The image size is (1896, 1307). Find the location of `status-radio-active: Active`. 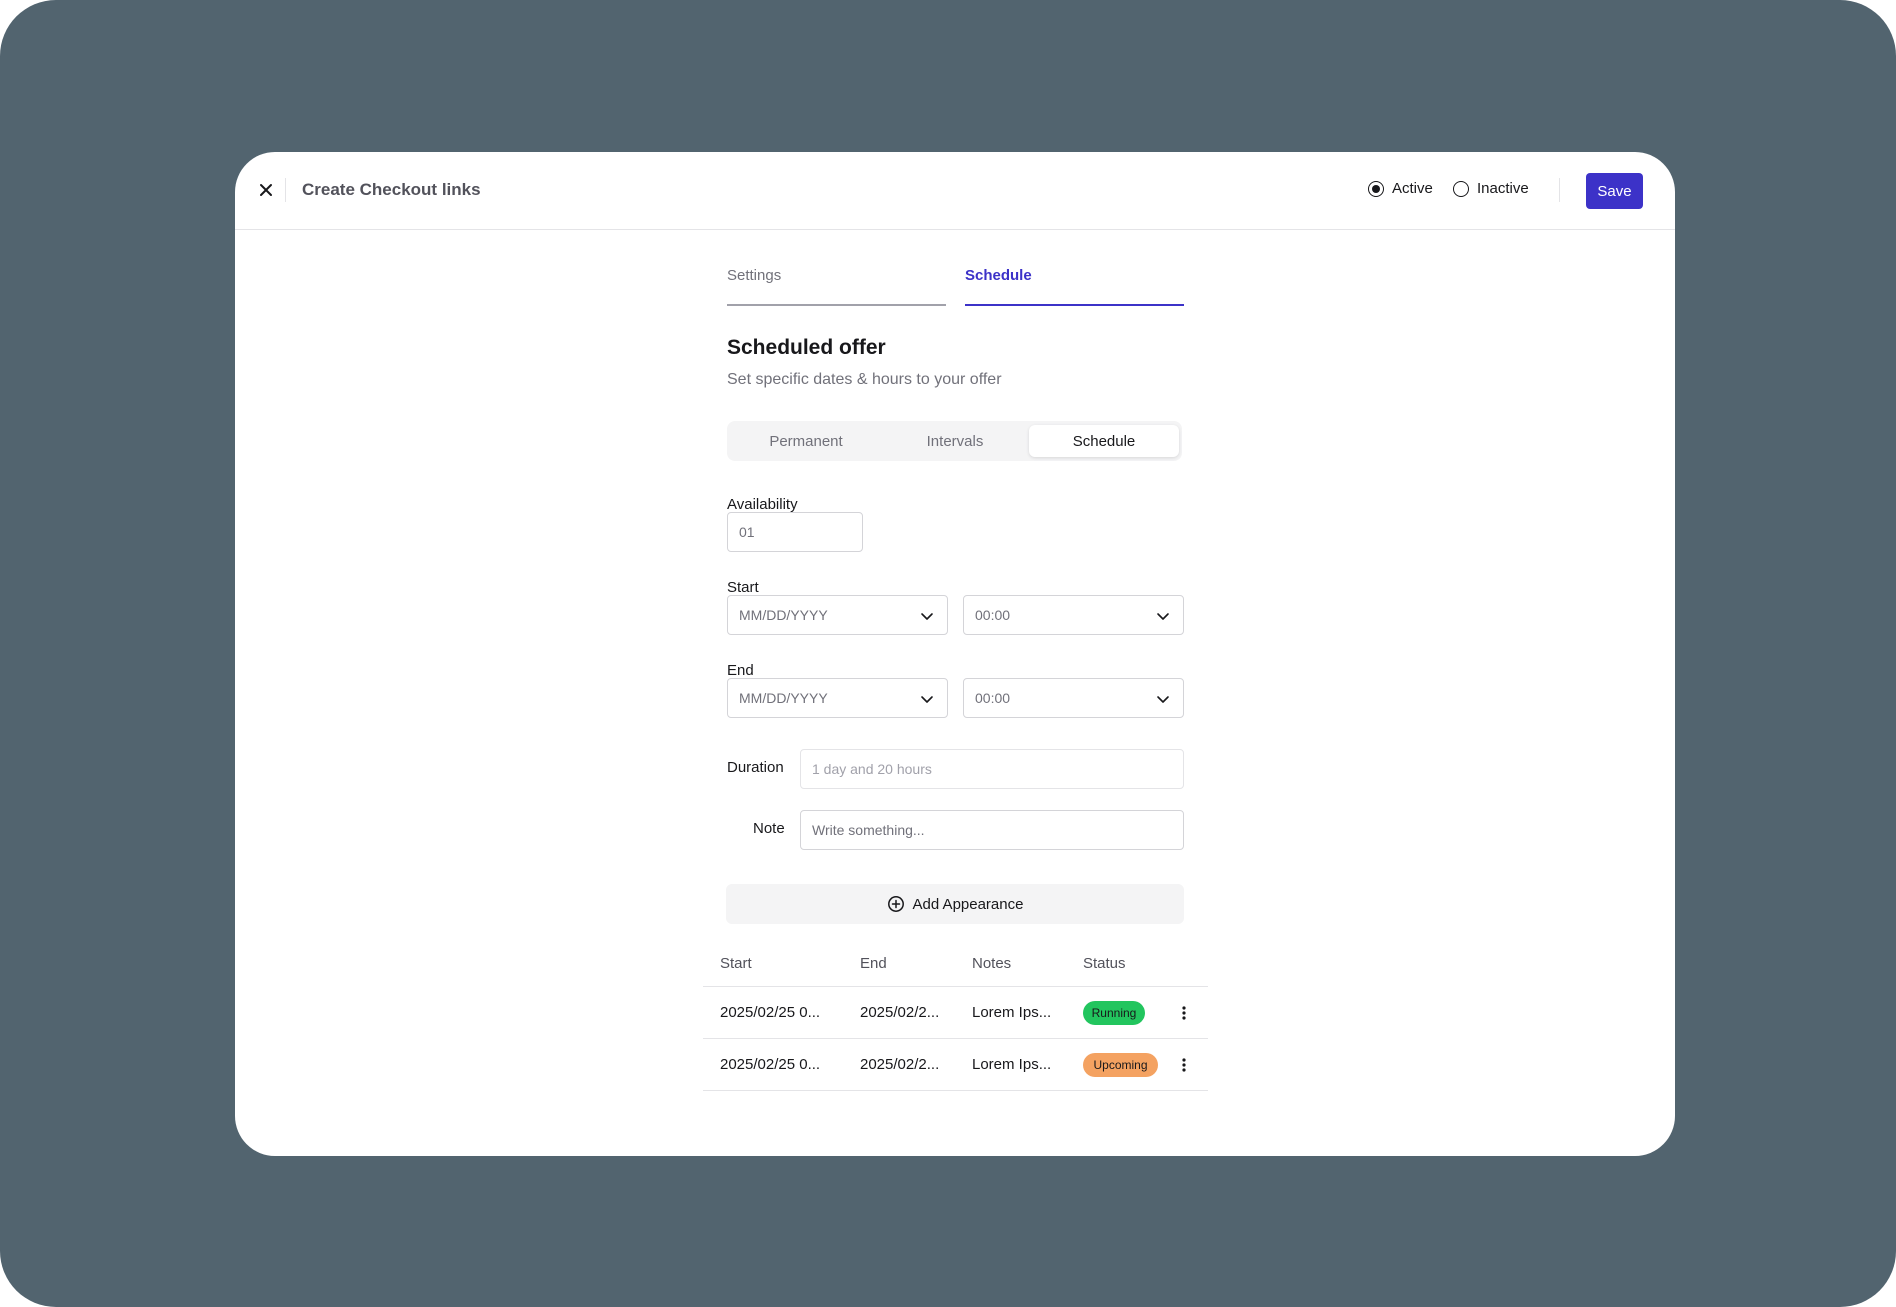

status-radio-active: Active is located at coordinates (1400, 188).